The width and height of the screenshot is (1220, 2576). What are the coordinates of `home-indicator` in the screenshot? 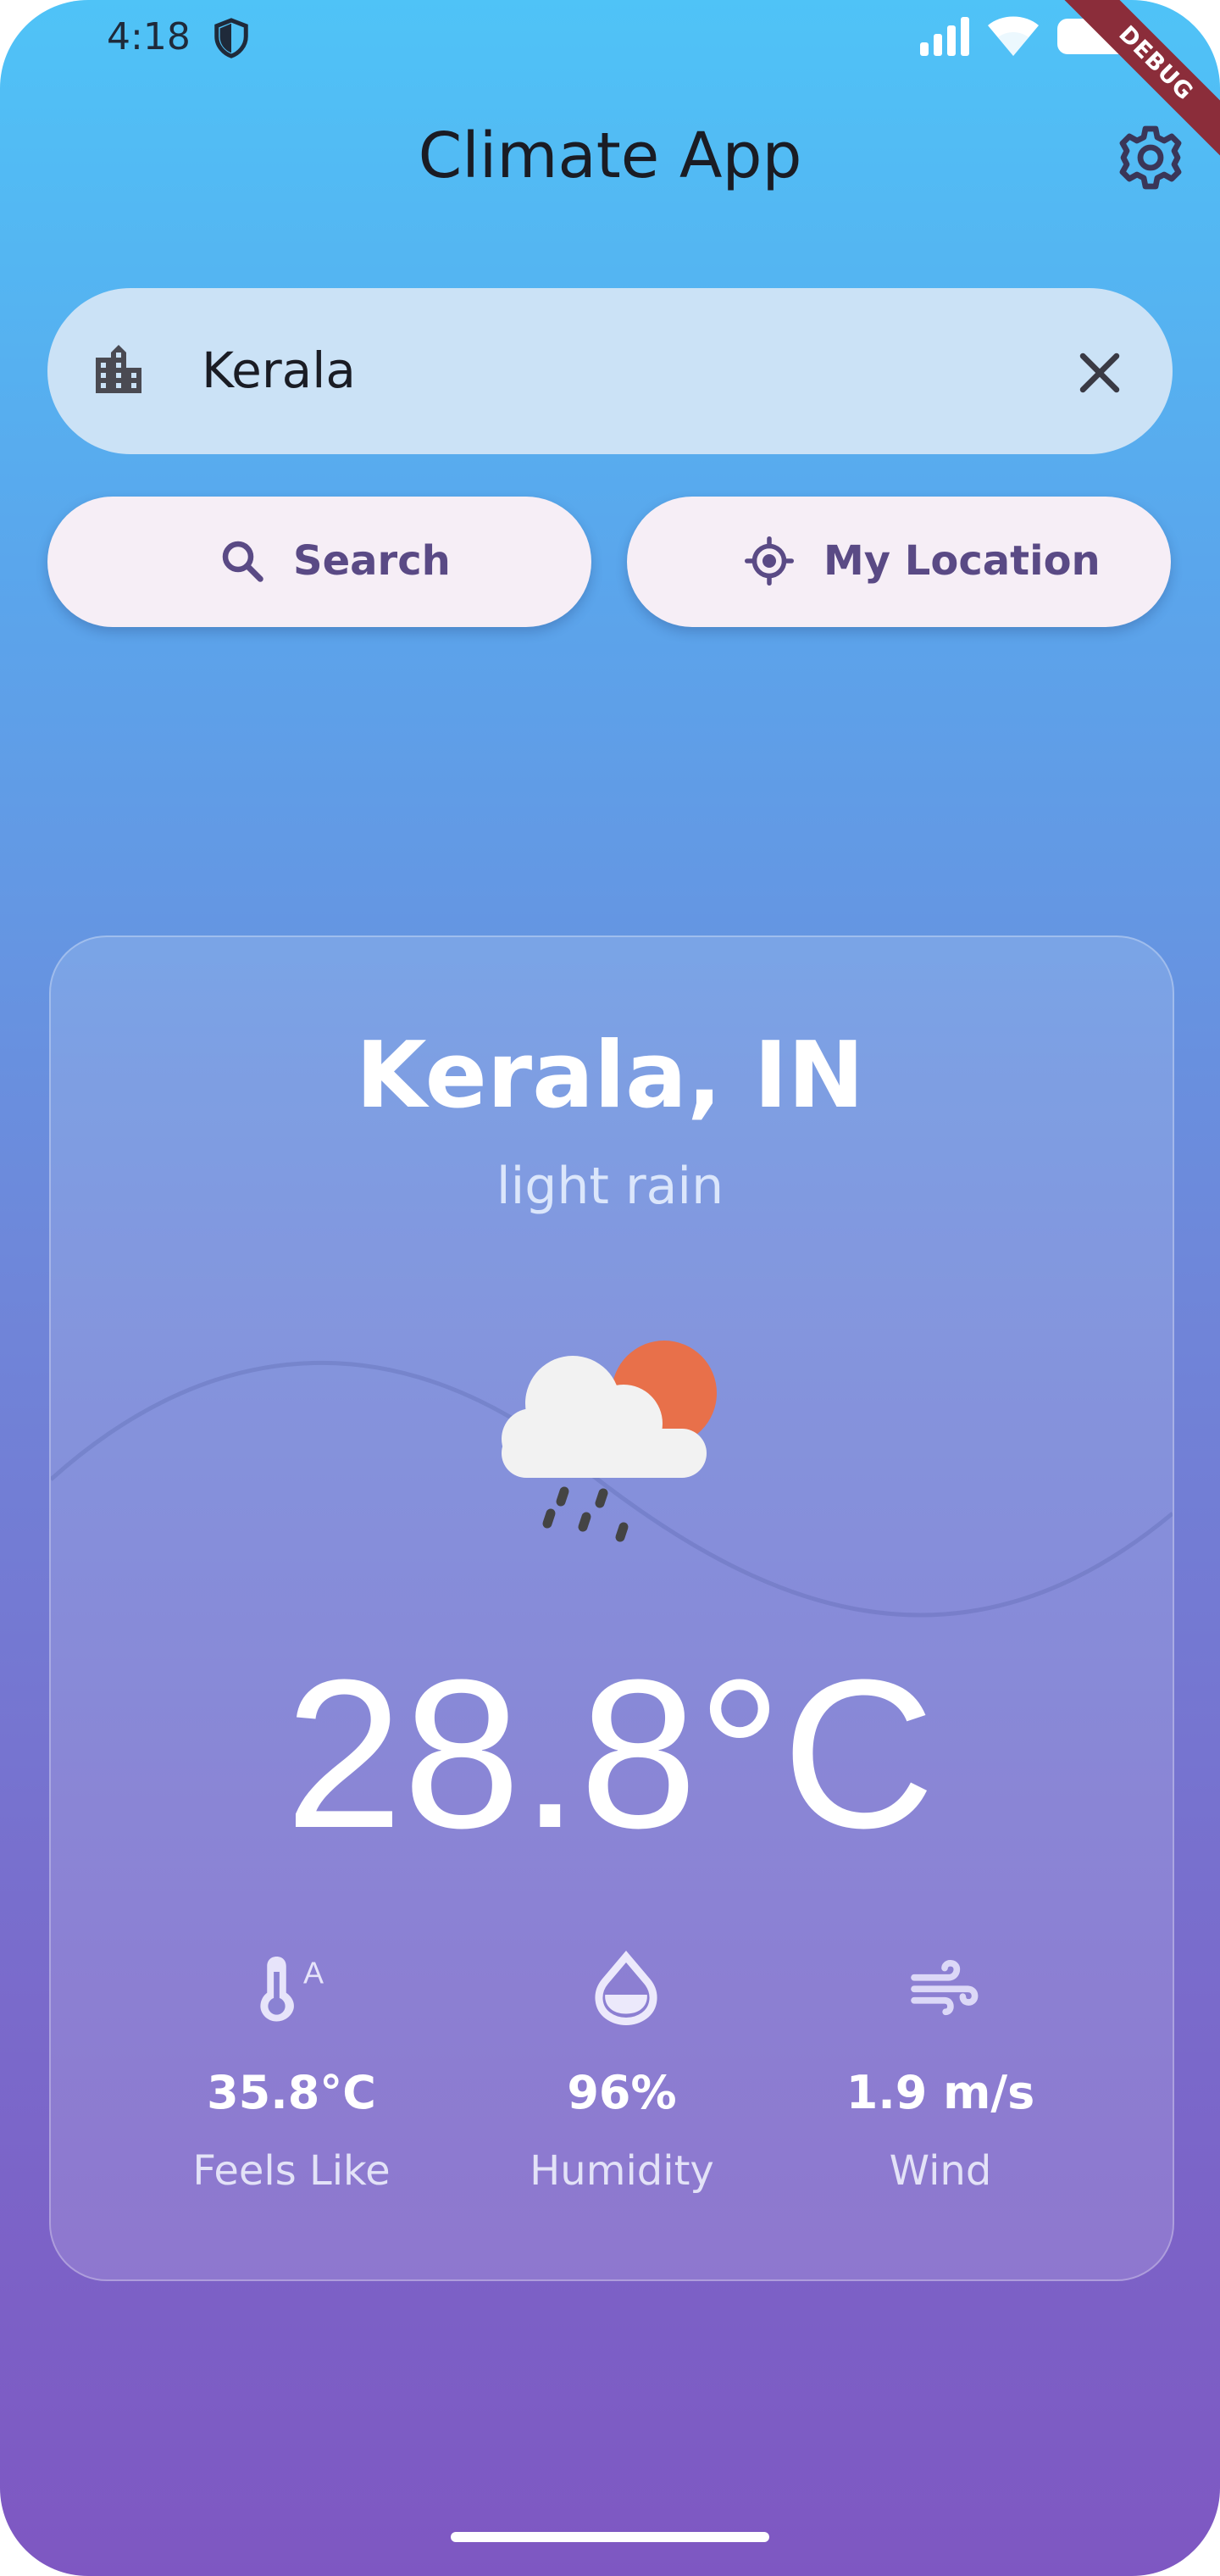 It's located at (610, 2537).